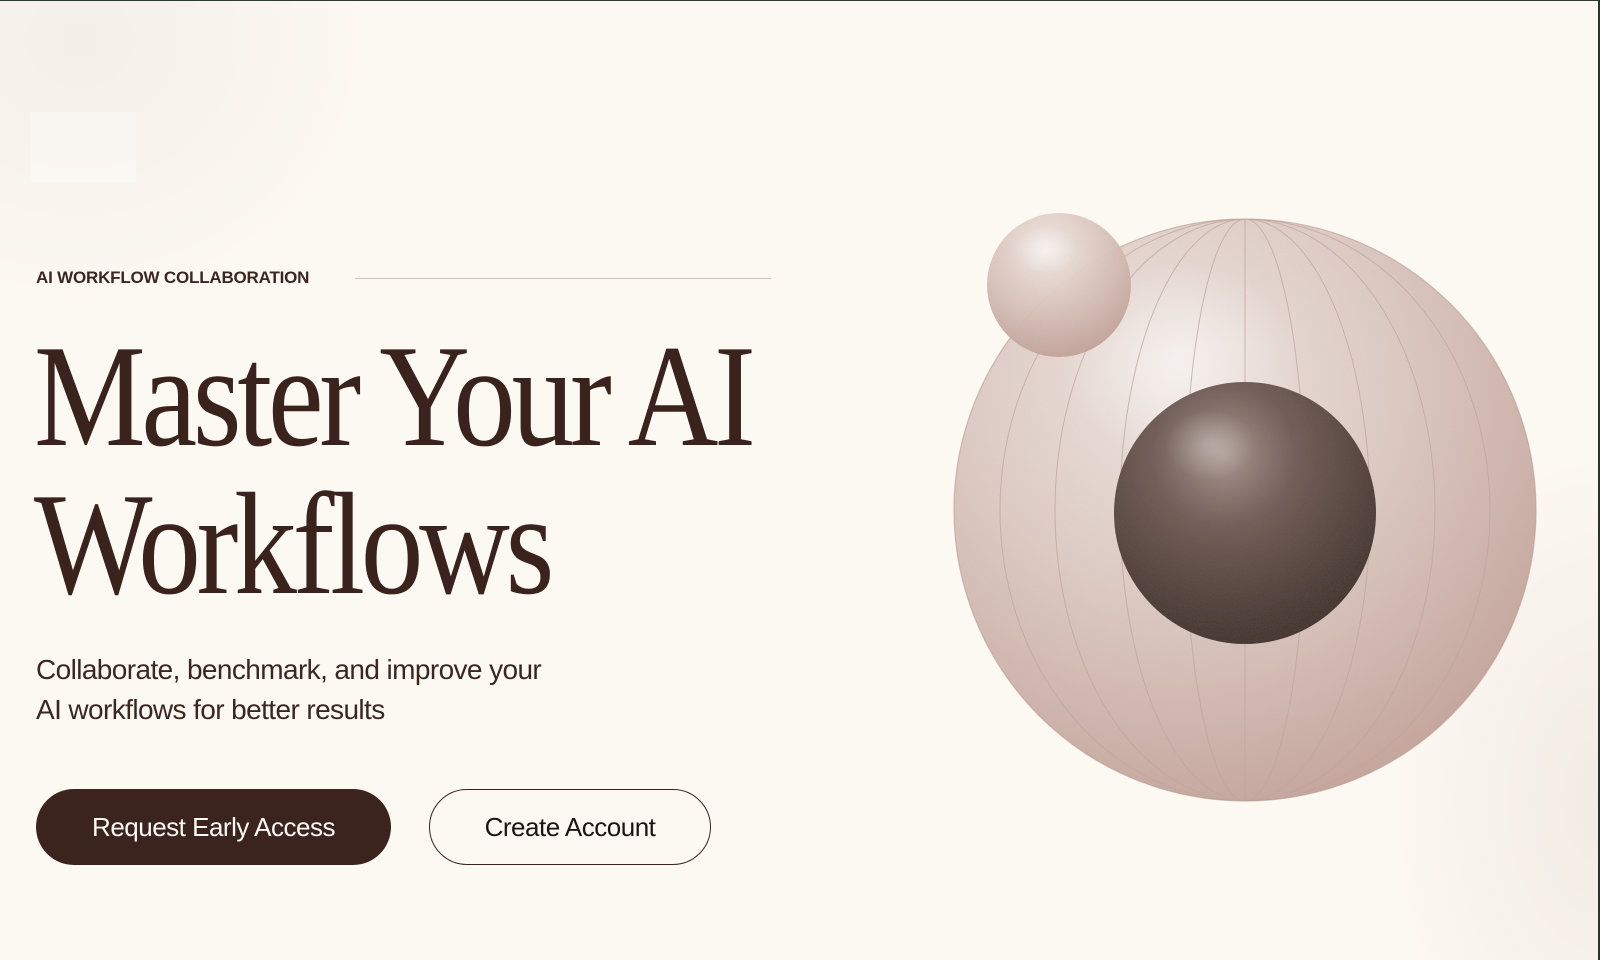 Image resolution: width=1600 pixels, height=960 pixels. What do you see at coordinates (800, 0) in the screenshot?
I see `top-border` at bounding box center [800, 0].